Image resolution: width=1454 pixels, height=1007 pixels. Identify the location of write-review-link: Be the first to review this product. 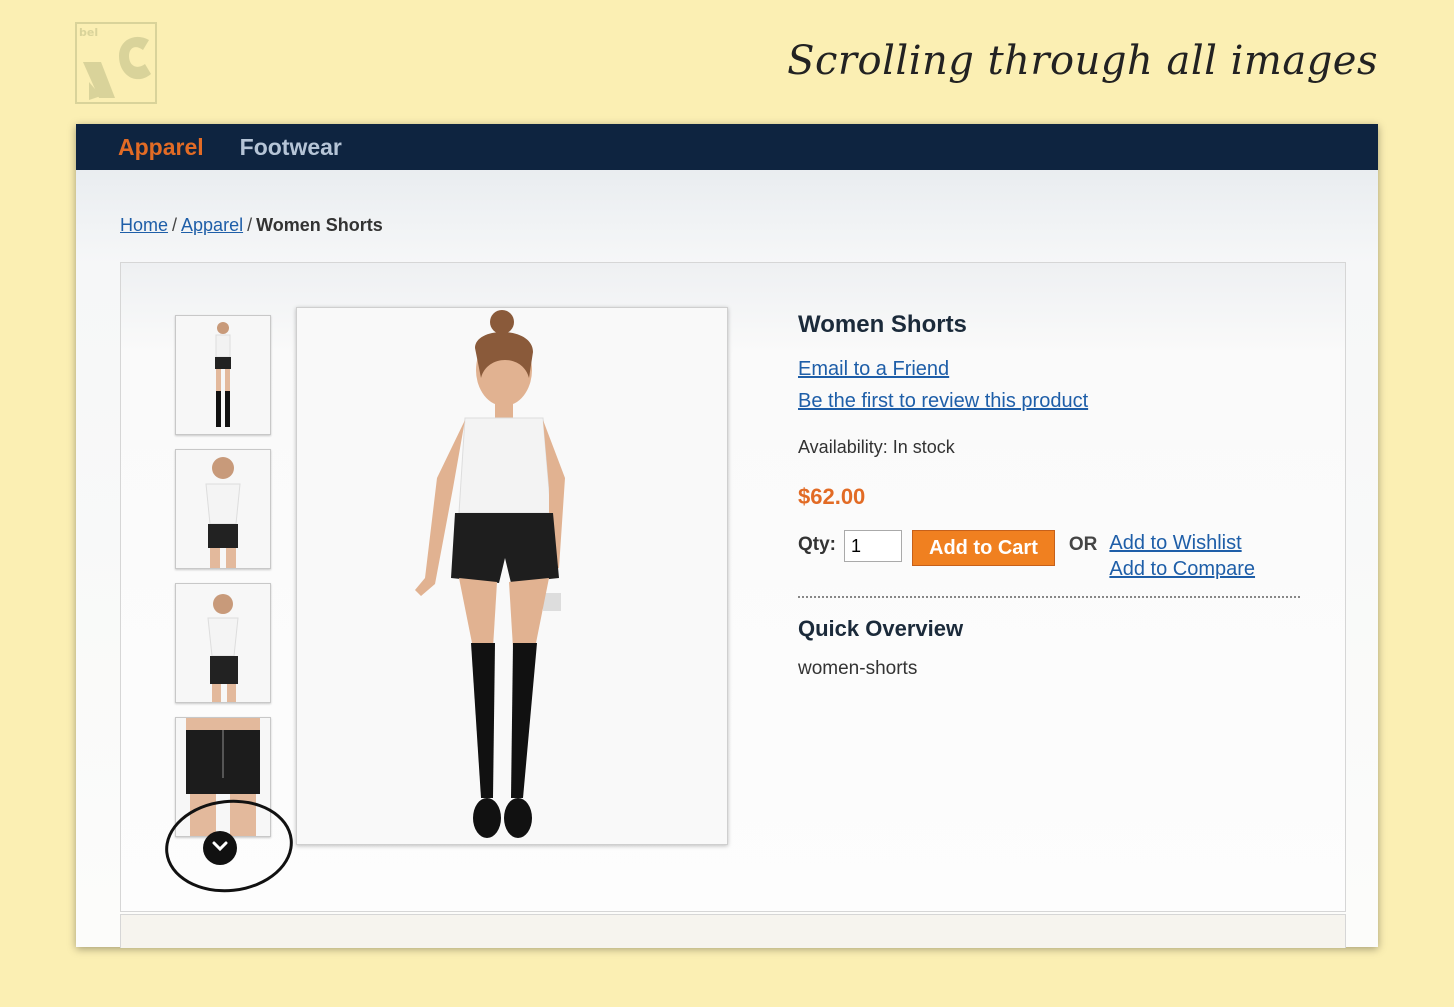
(1058, 401).